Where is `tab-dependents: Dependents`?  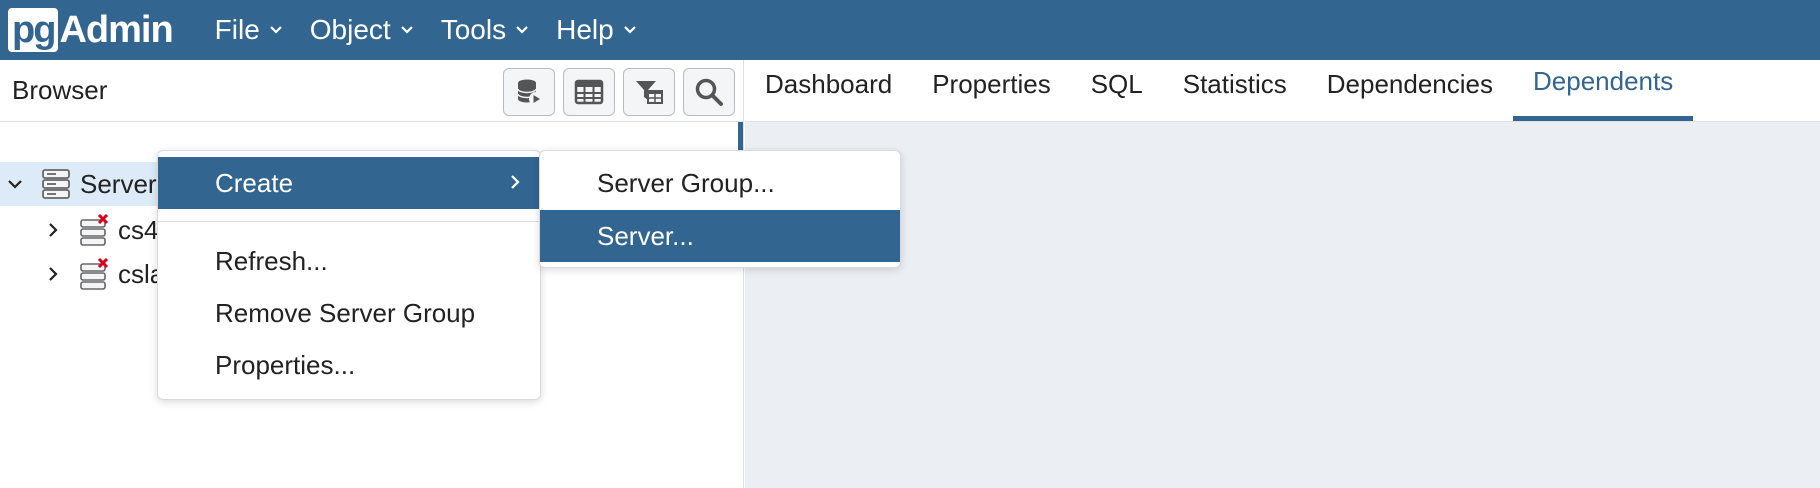 tab-dependents: Dependents is located at coordinates (1603, 90).